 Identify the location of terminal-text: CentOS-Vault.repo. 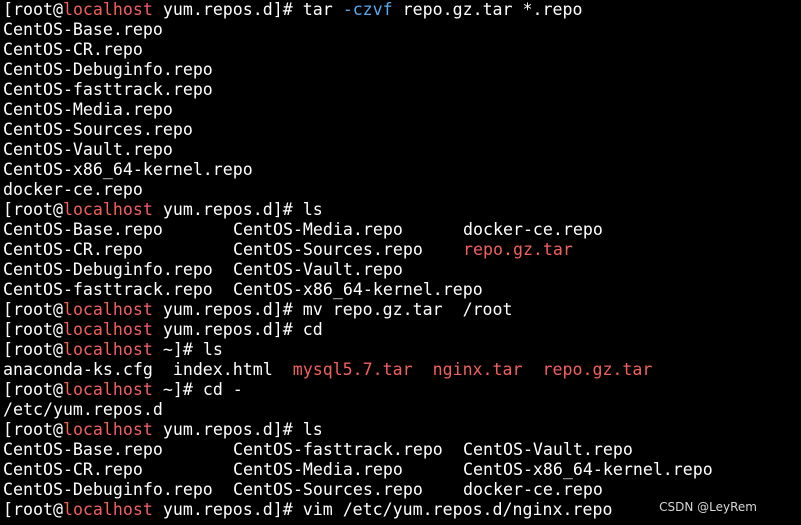
(88, 149).